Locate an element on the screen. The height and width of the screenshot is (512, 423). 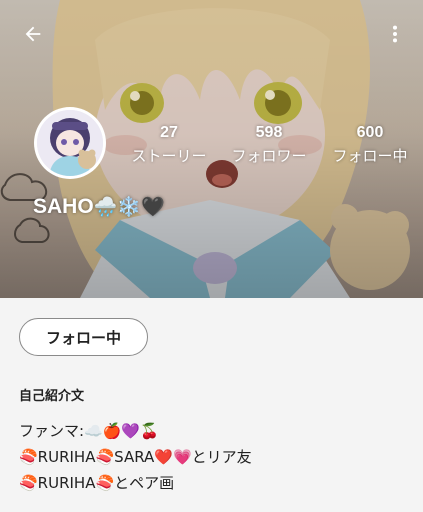
avatar-illustration is located at coordinates (70, 143).